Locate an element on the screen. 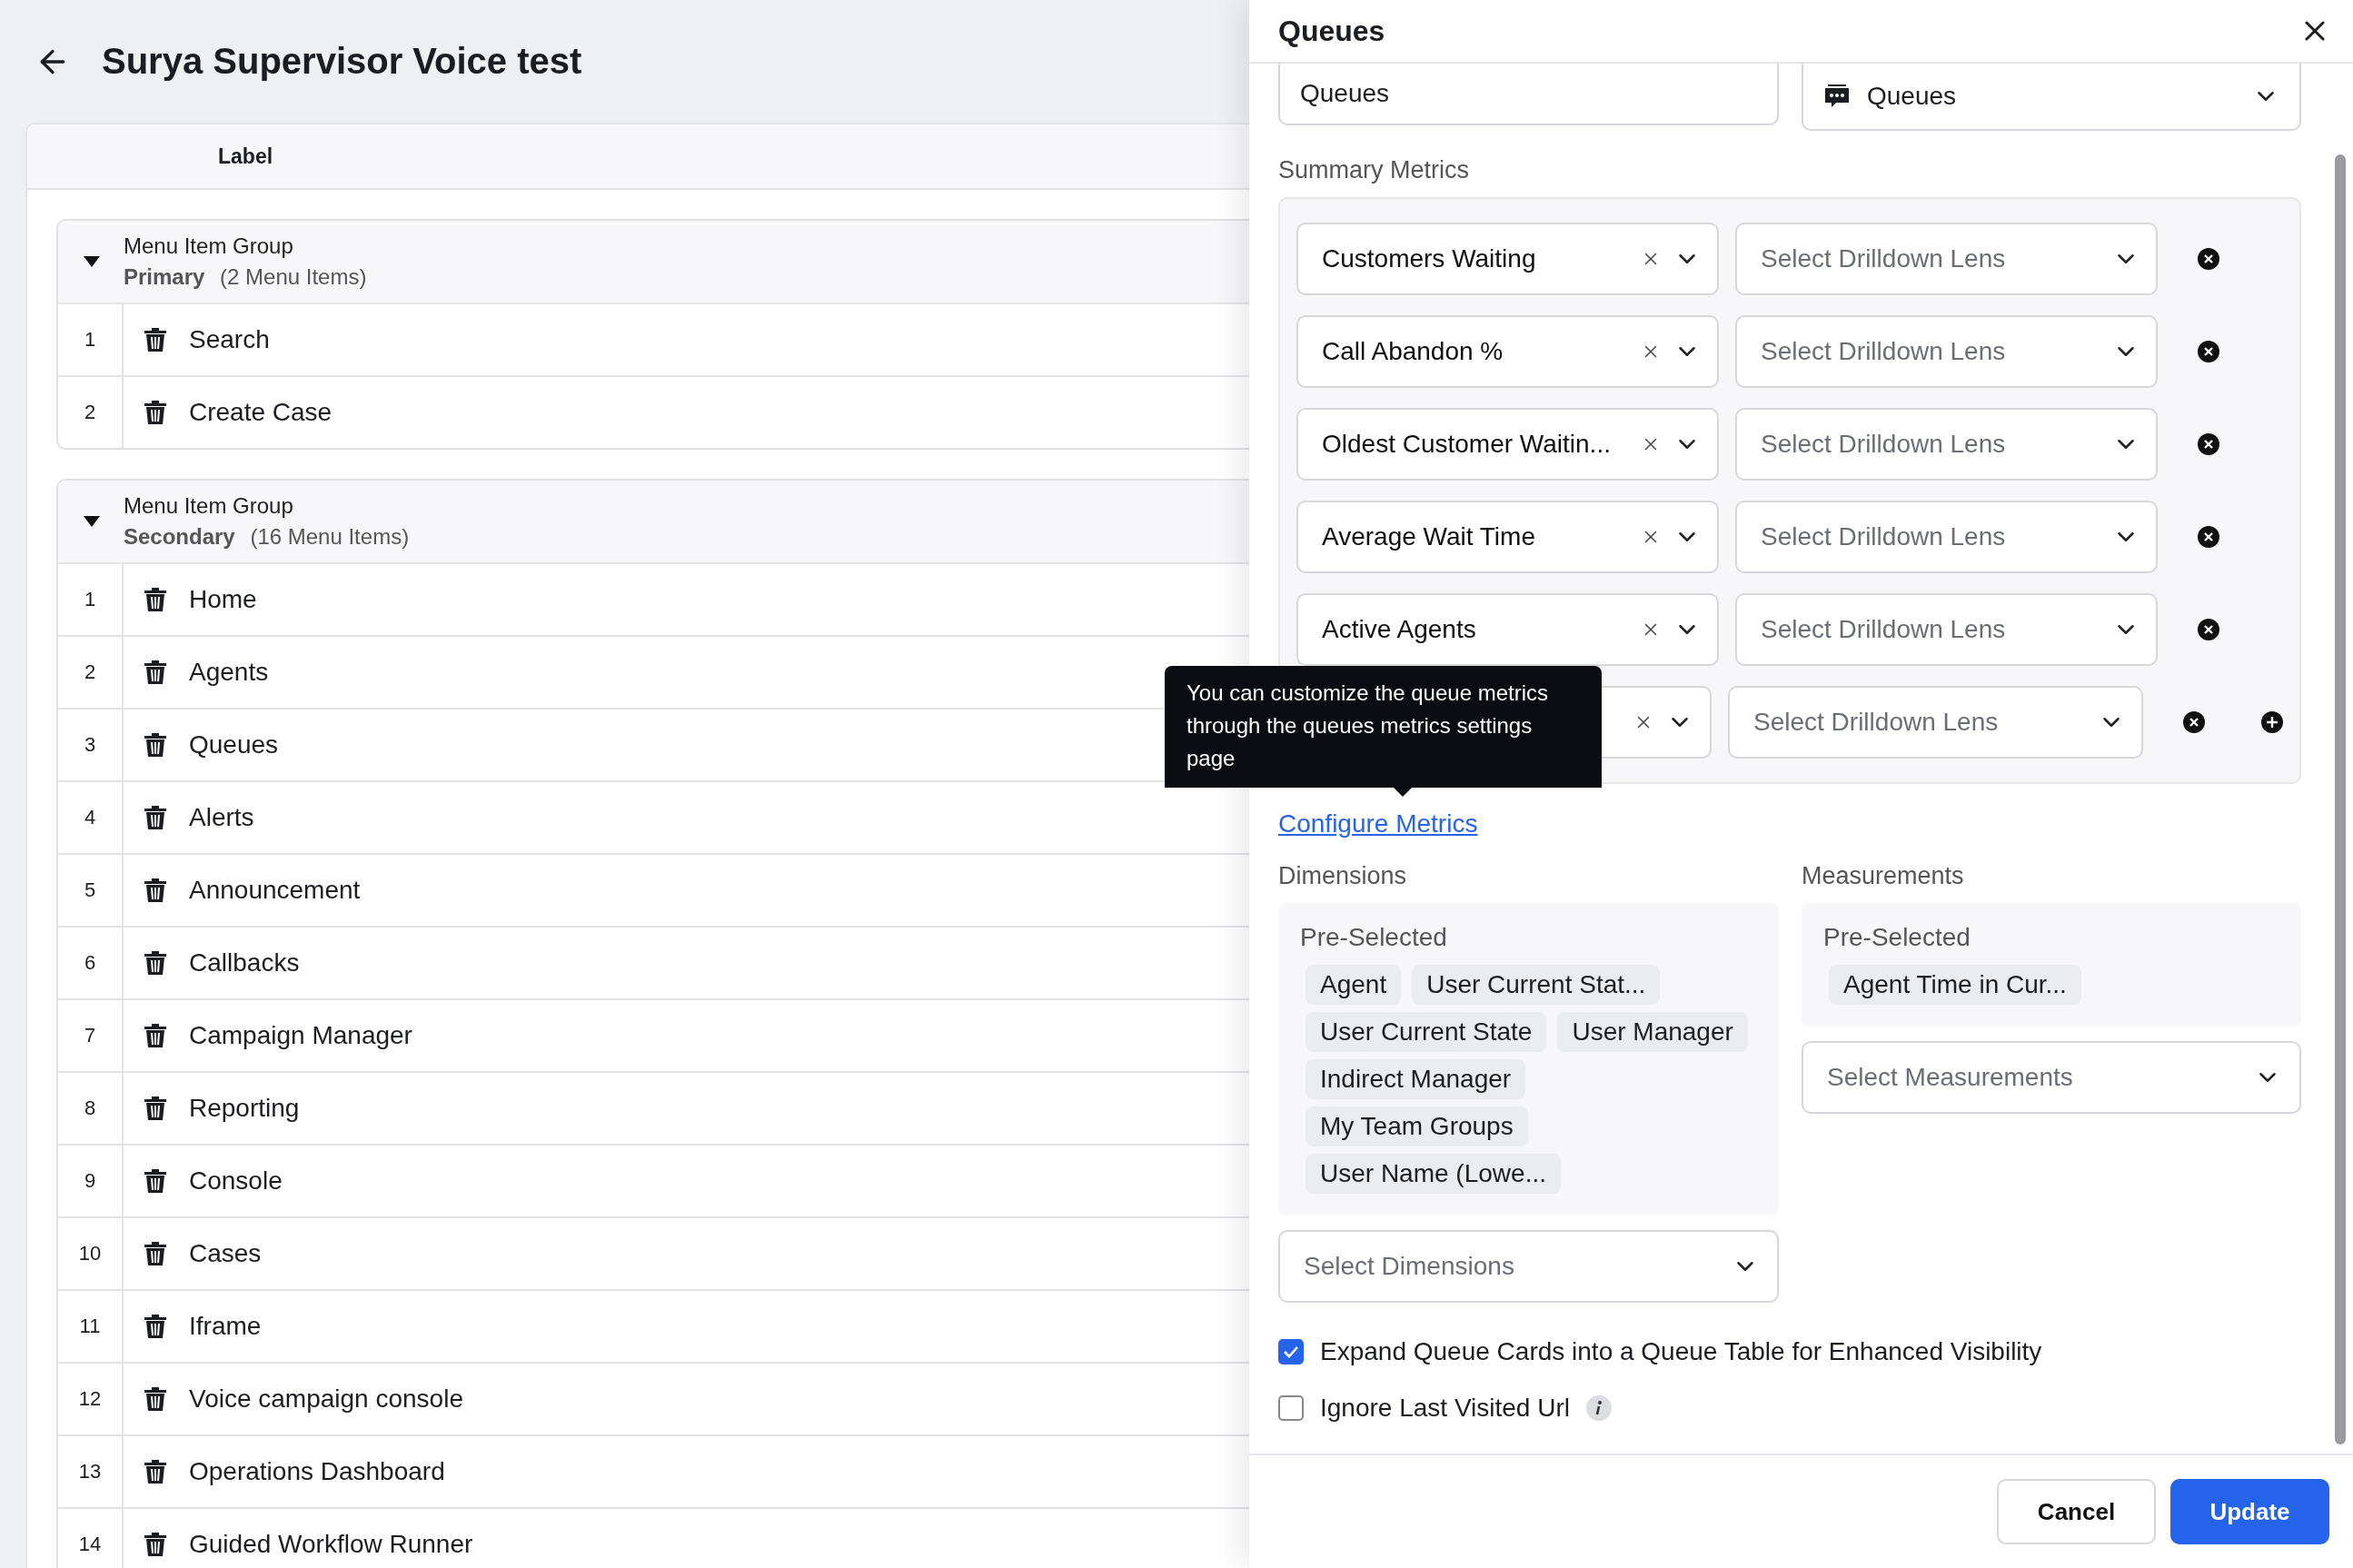  info-icon is located at coordinates (1598, 1408).